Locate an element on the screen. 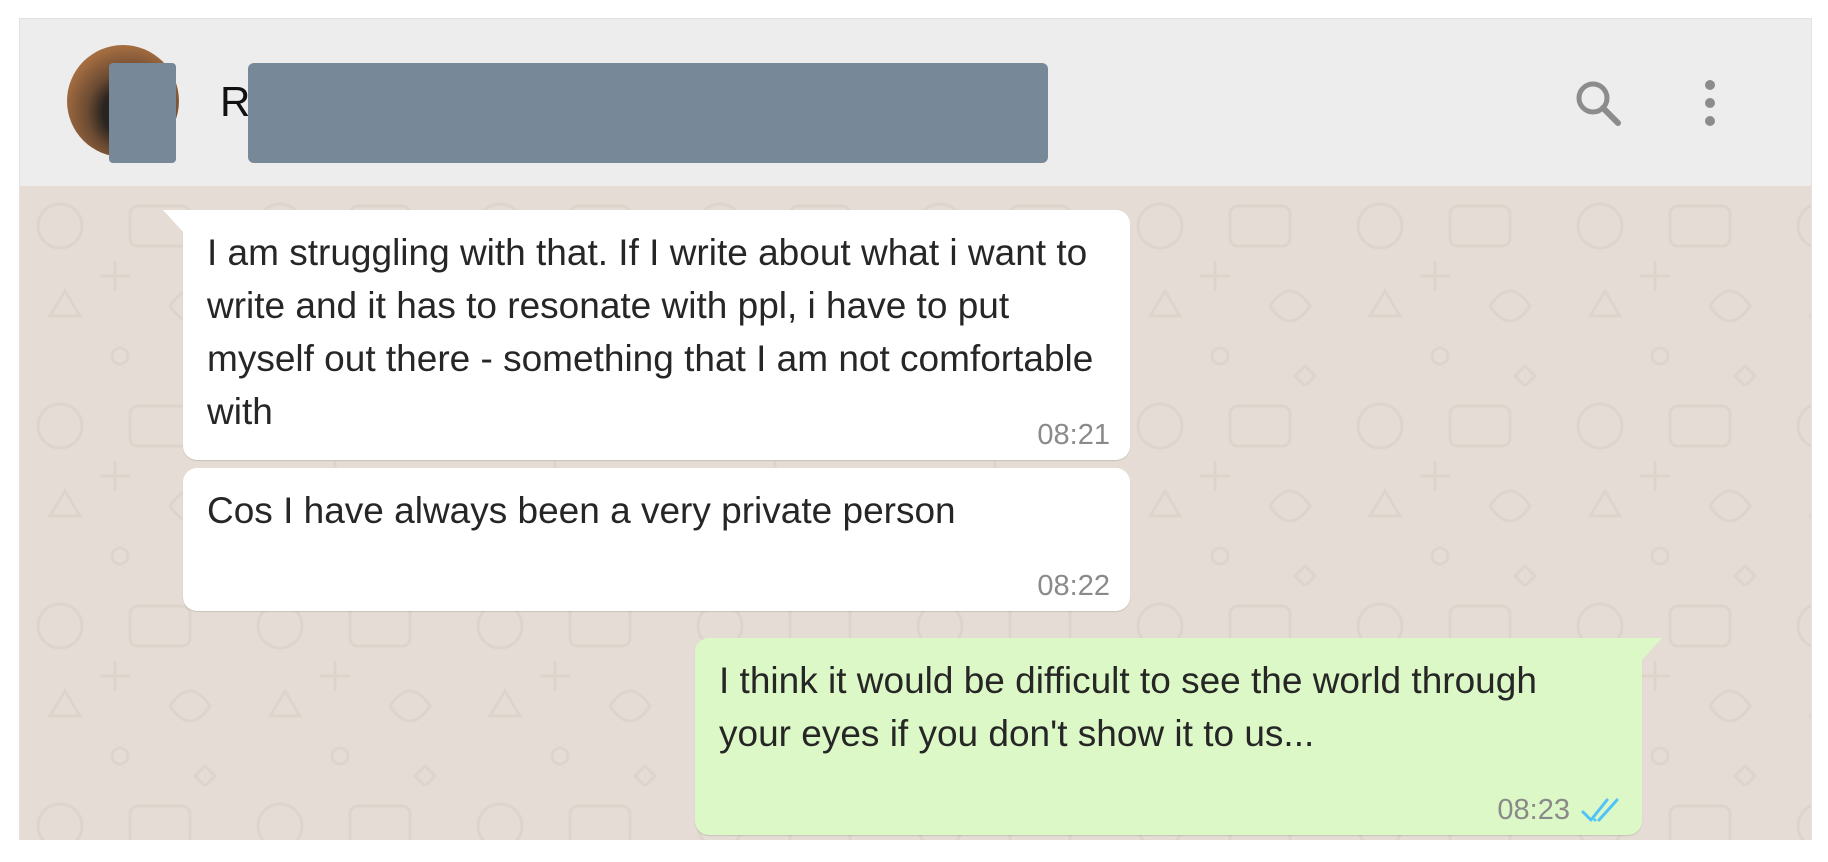  message-time: 08:23 is located at coordinates (1533, 810).